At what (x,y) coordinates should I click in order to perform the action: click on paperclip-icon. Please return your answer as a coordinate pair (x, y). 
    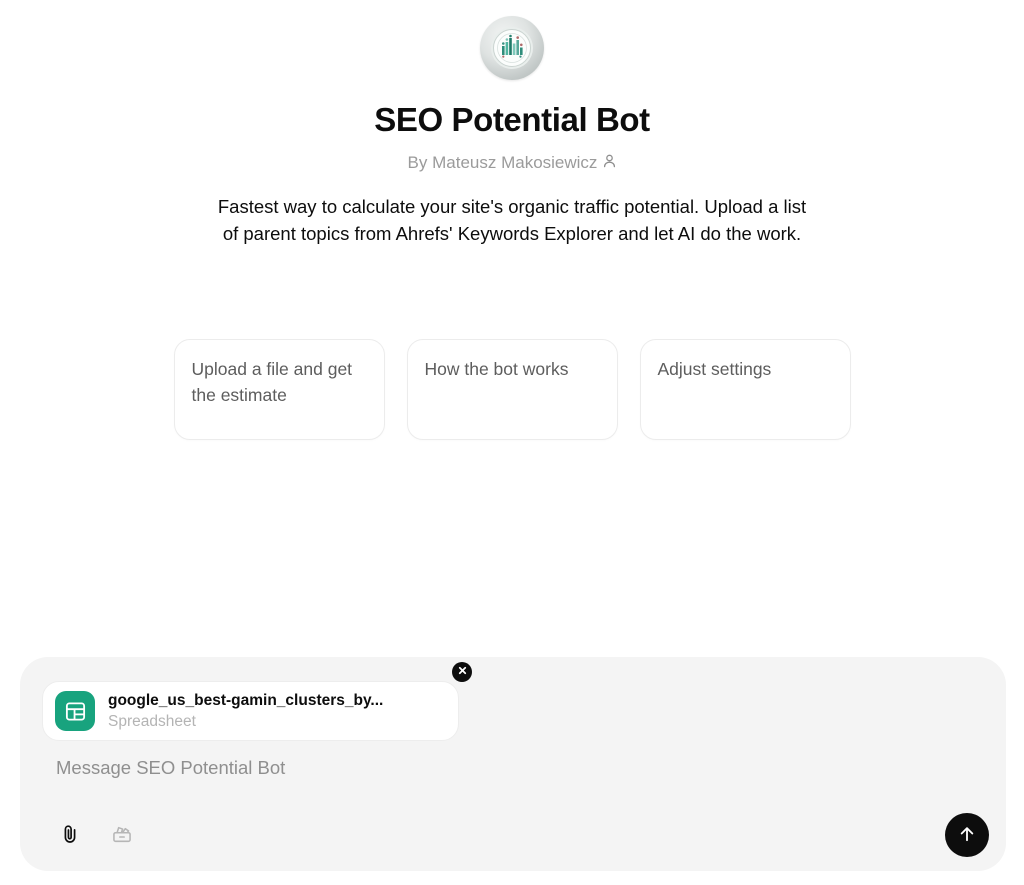
    Looking at the image, I should click on (70, 835).